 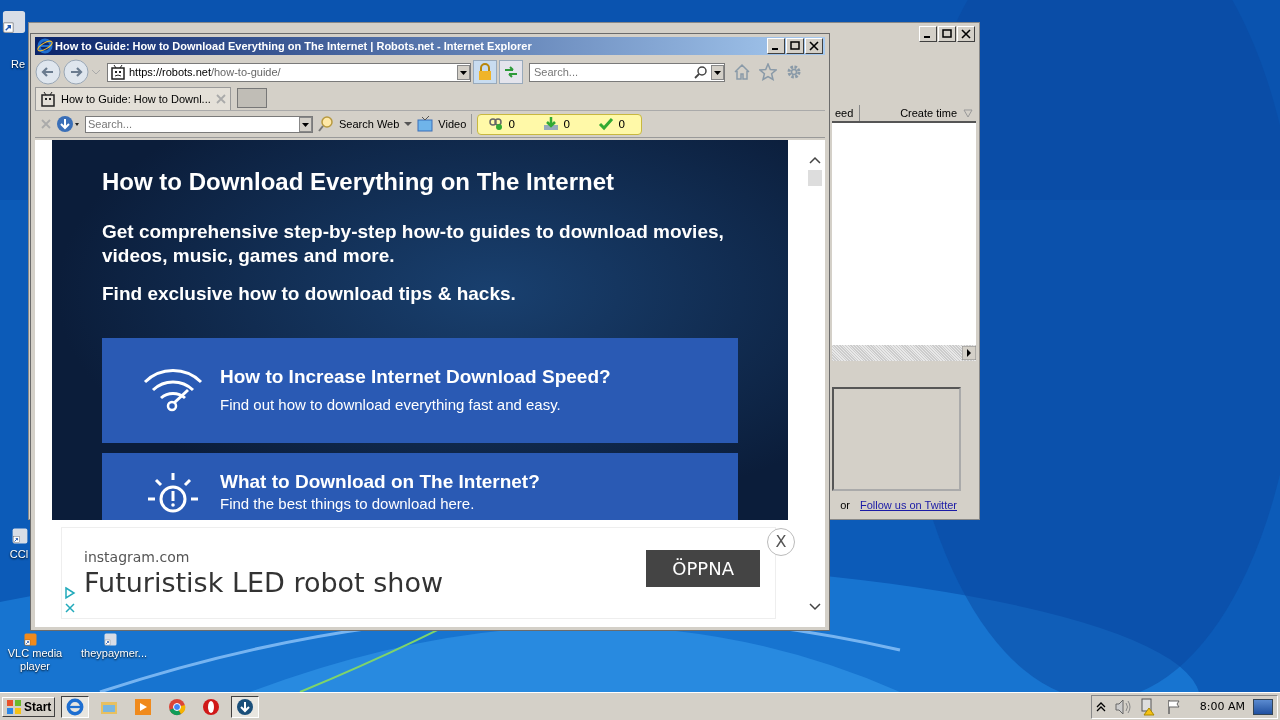 What do you see at coordinates (294, 46) in the screenshot?
I see `window-title: How to Guide: How to Download Everything on The Internet | Robots.net - Internet Explorer` at bounding box center [294, 46].